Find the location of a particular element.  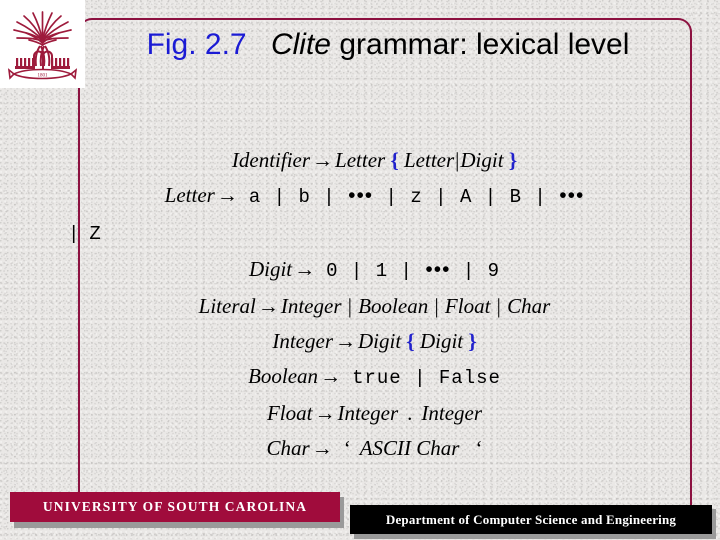

rule-rhs-nonterminal: Boolean is located at coordinates (393, 306).